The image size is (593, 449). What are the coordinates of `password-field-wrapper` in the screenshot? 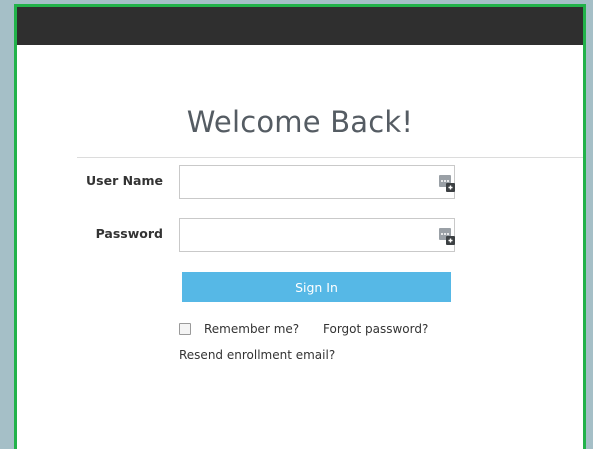 It's located at (317, 235).